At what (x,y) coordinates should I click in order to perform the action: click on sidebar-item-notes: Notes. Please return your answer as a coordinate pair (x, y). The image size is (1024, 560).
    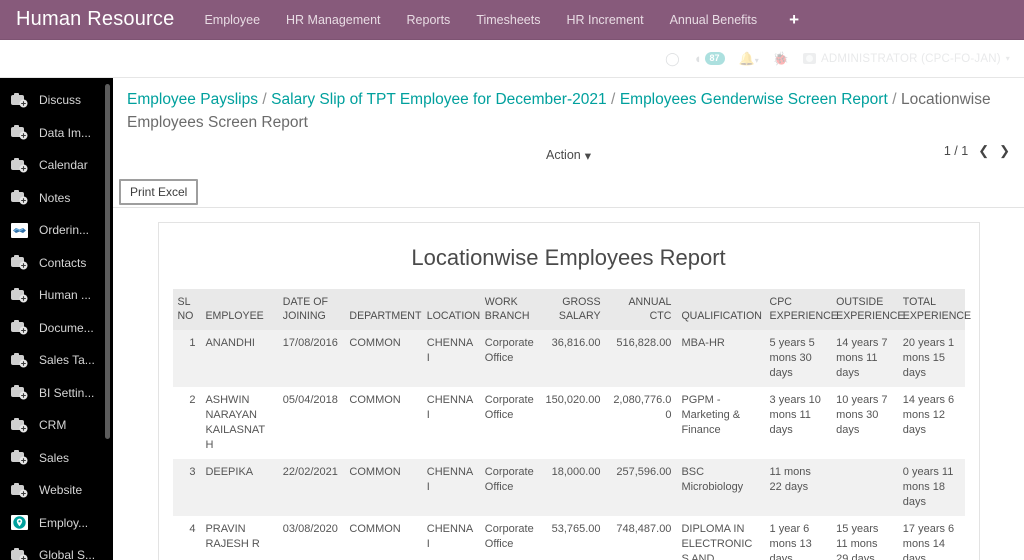
    Looking at the image, I should click on (56, 198).